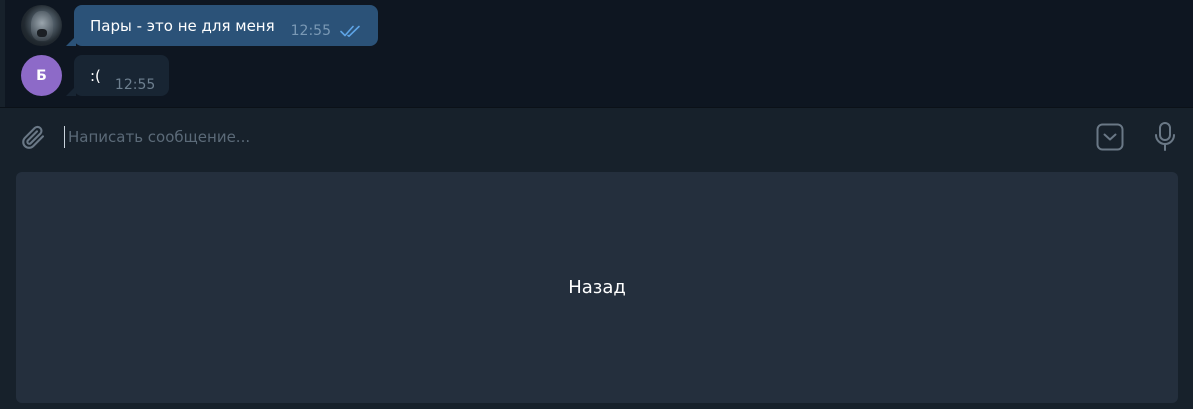 This screenshot has width=1193, height=409. I want to click on attach-icon, so click(33, 137).